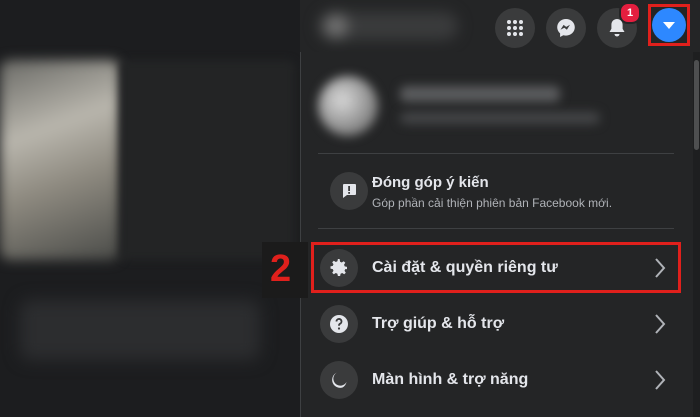 The height and width of the screenshot is (417, 700). What do you see at coordinates (630, 13) in the screenshot?
I see `notification-badge: 1` at bounding box center [630, 13].